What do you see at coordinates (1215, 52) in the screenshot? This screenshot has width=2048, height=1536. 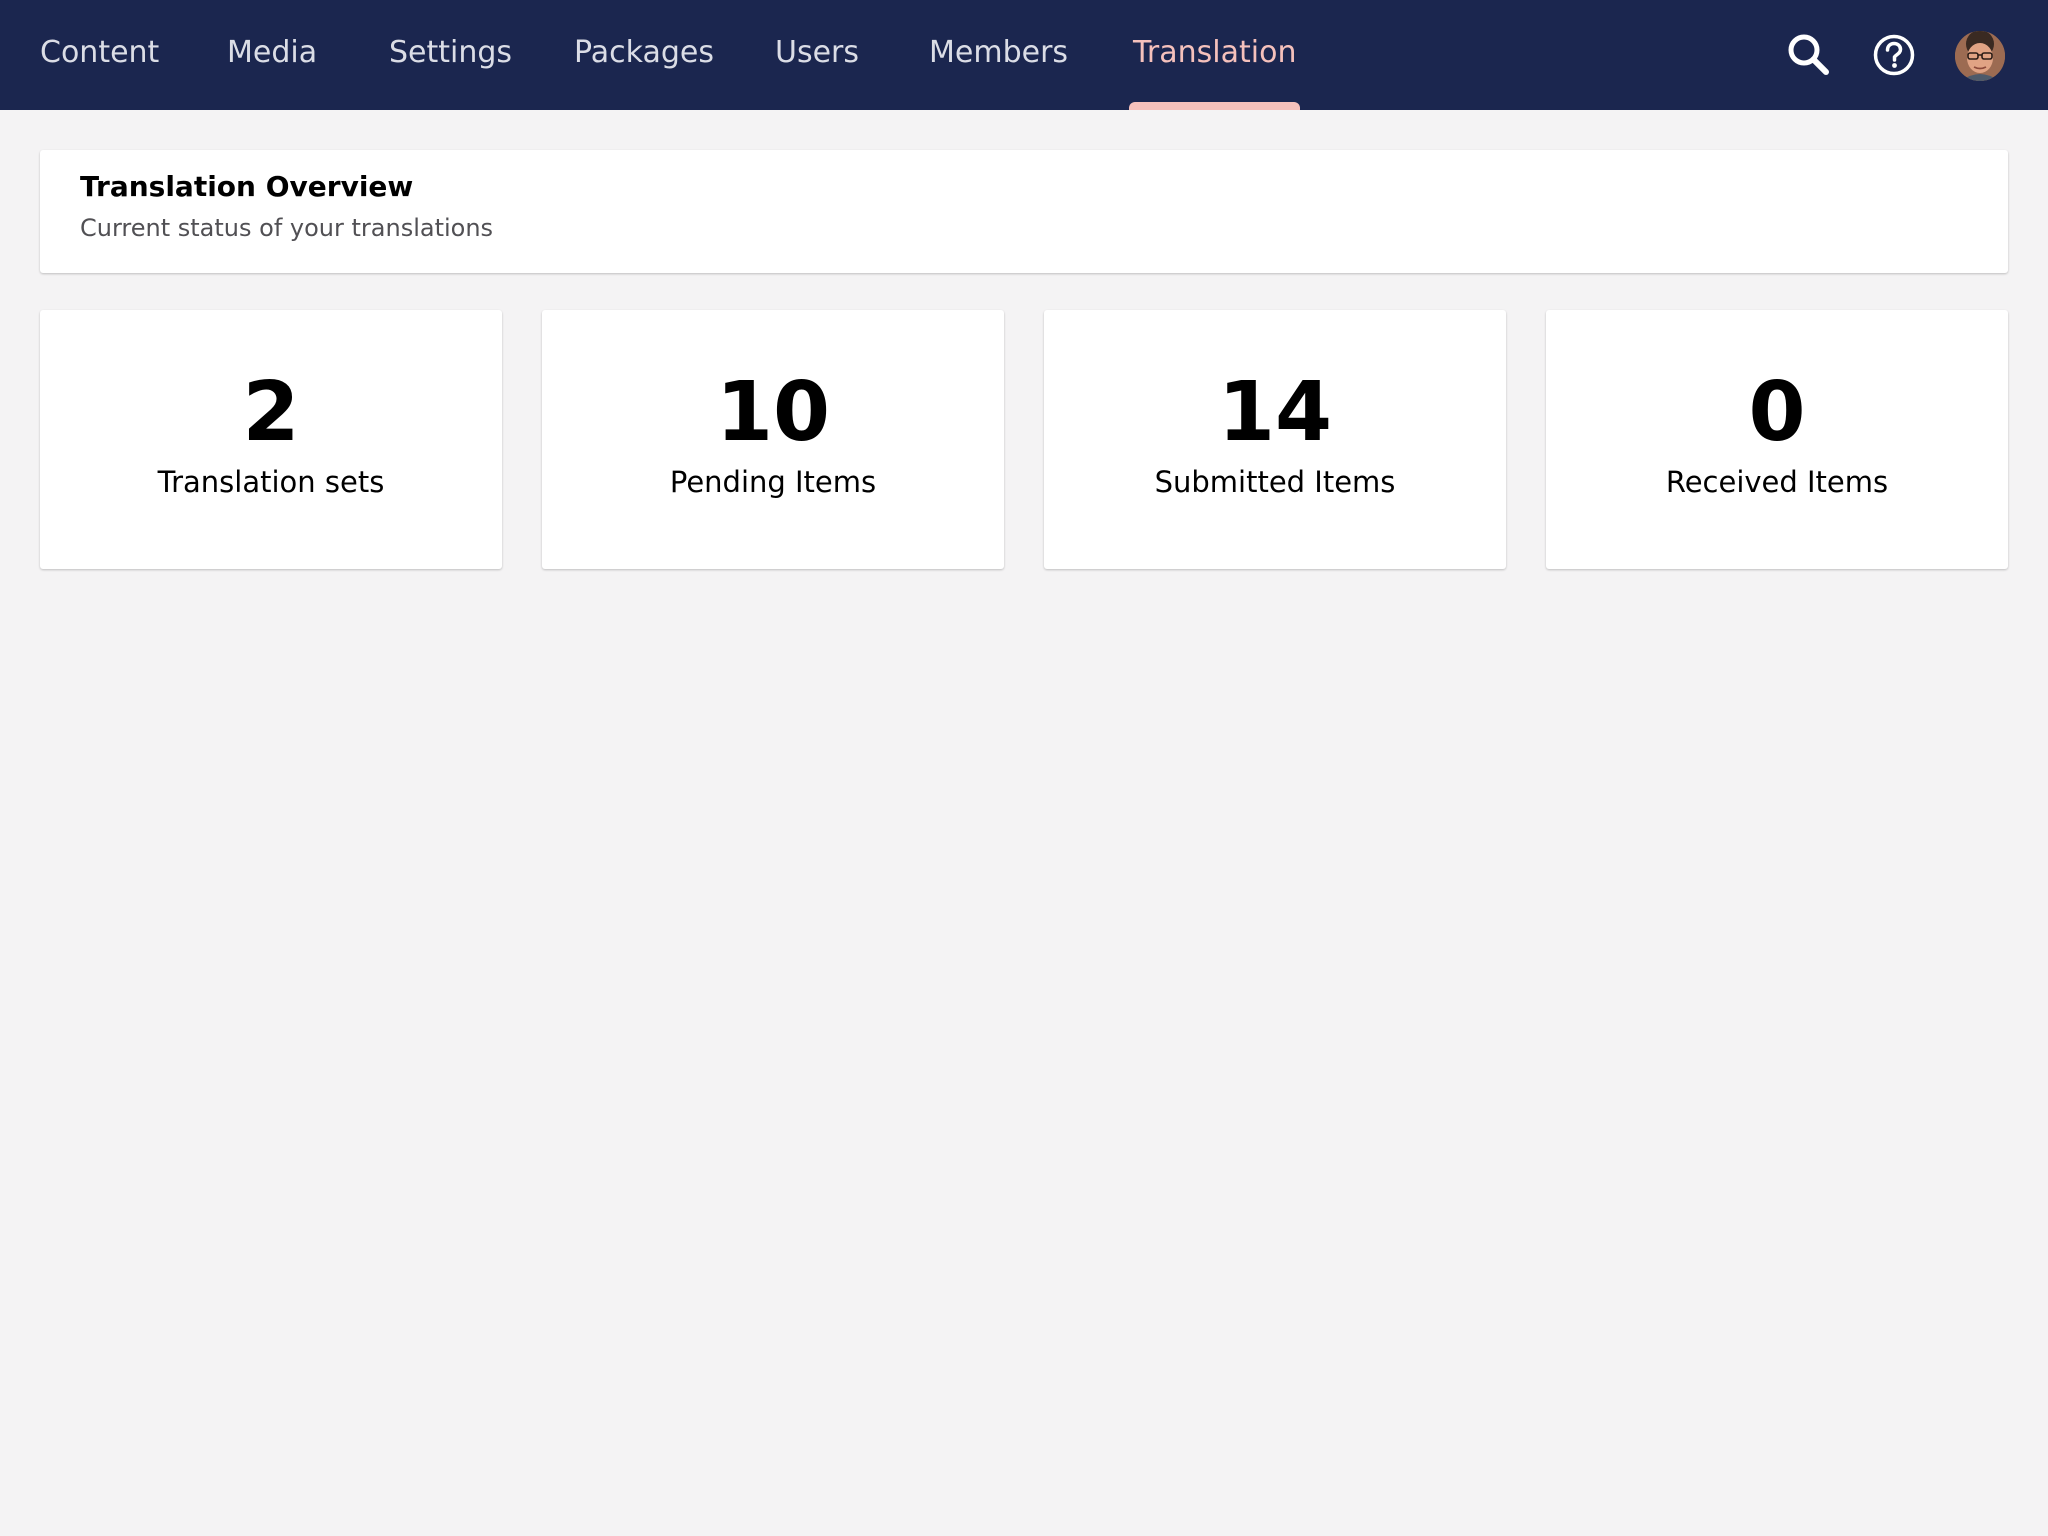 I see `nav-item-label: Translation` at bounding box center [1215, 52].